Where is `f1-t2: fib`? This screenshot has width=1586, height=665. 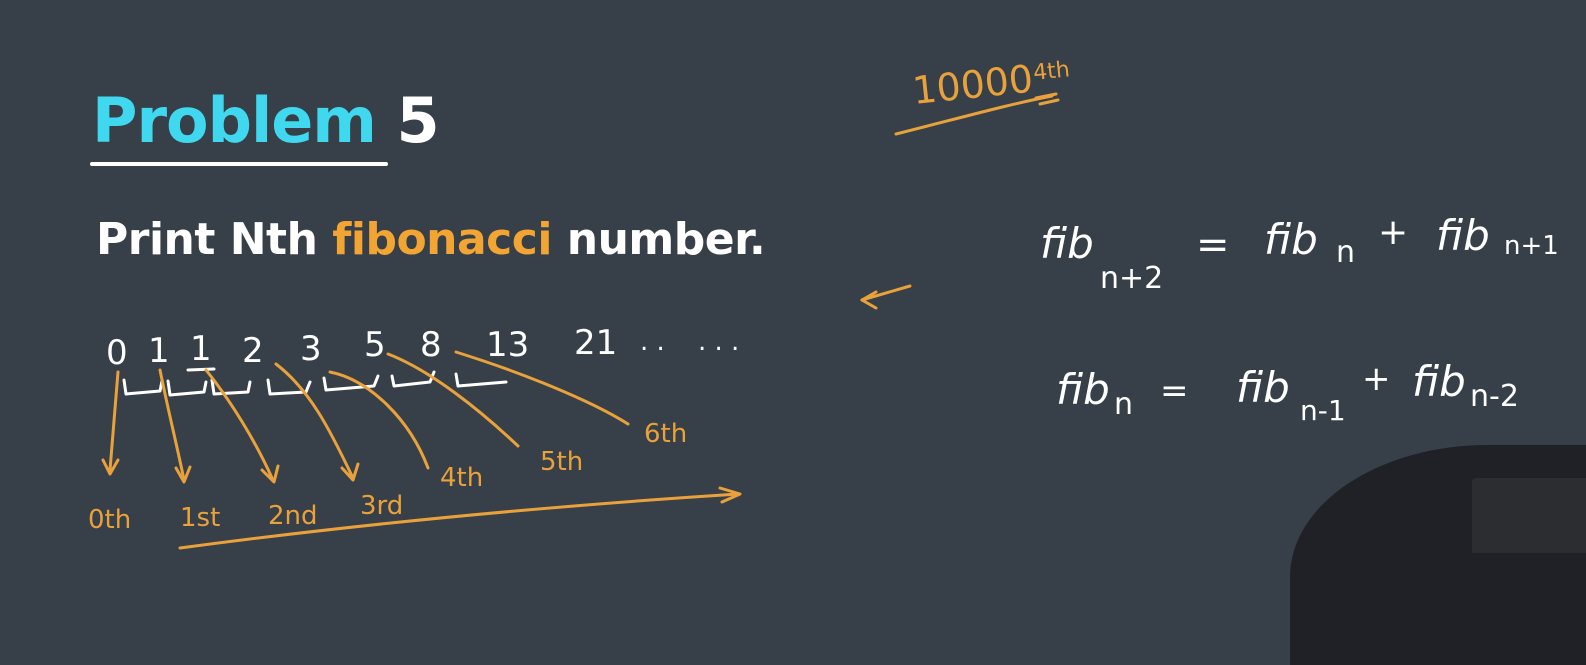 f1-t2: fib is located at coordinates (1463, 235).